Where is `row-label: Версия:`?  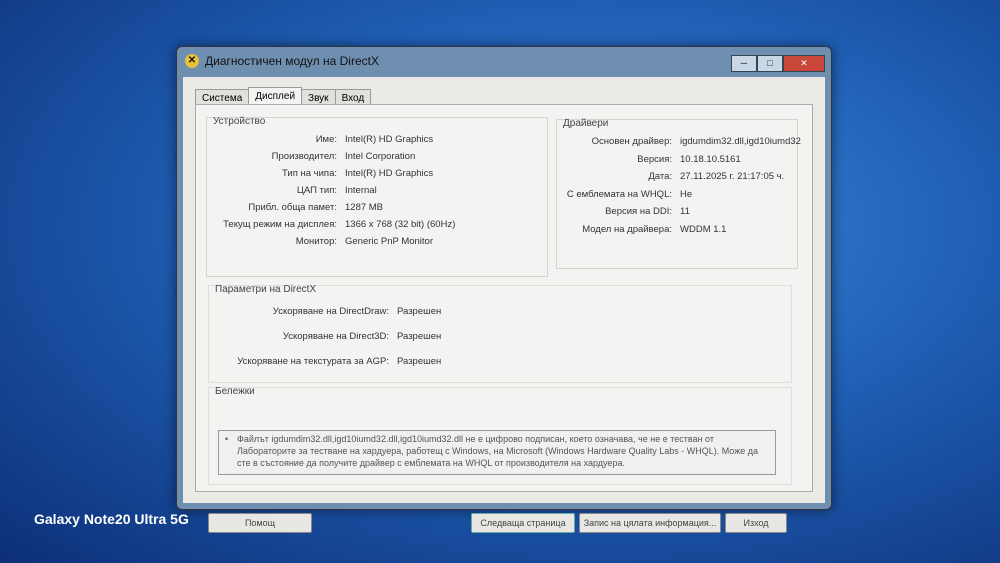 row-label: Версия: is located at coordinates (654, 159).